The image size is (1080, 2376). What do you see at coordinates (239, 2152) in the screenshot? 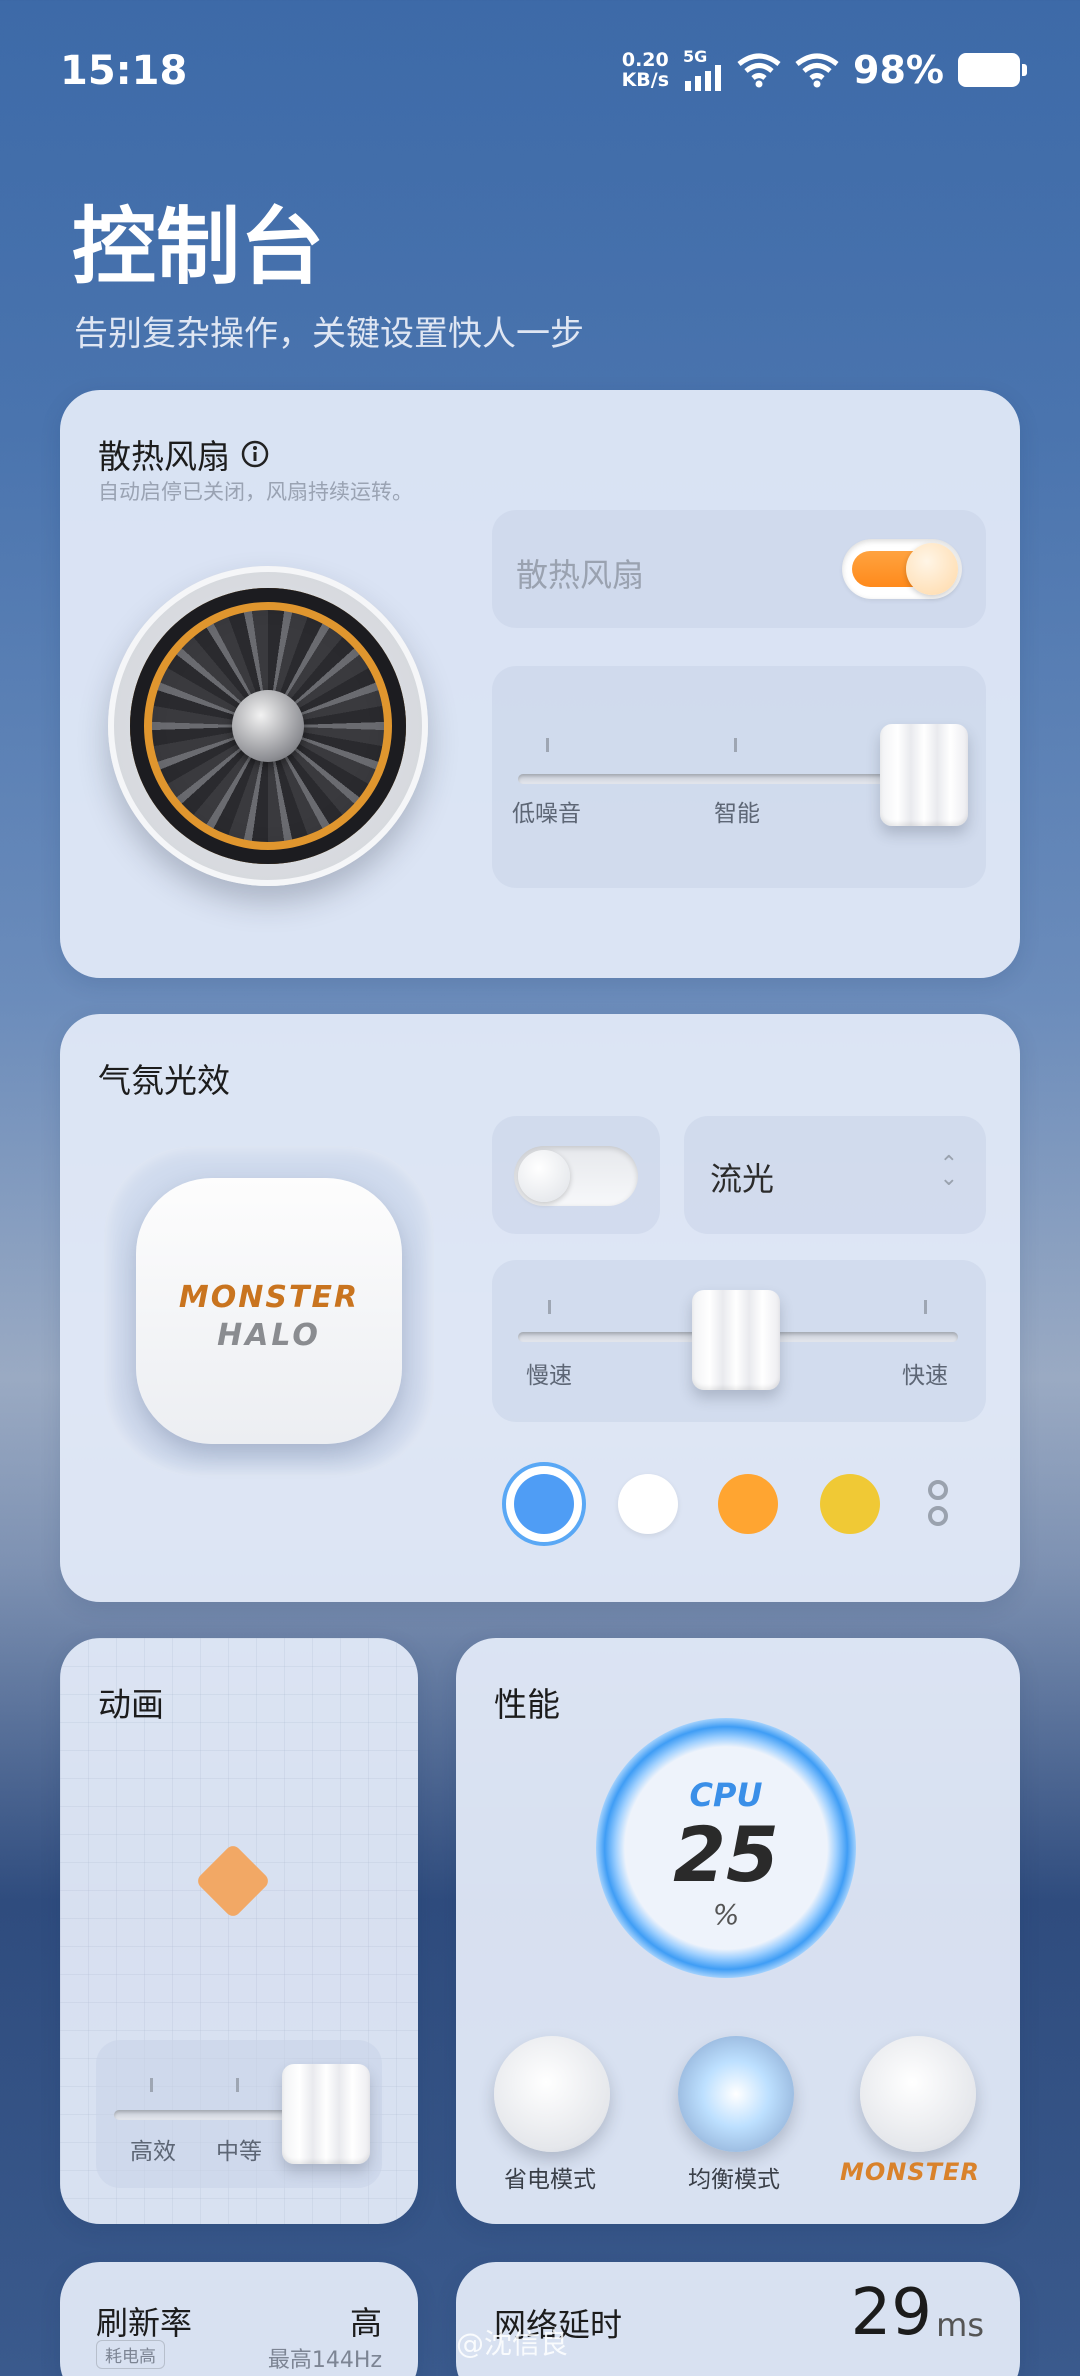
I see `slider-label-medium: 中等` at bounding box center [239, 2152].